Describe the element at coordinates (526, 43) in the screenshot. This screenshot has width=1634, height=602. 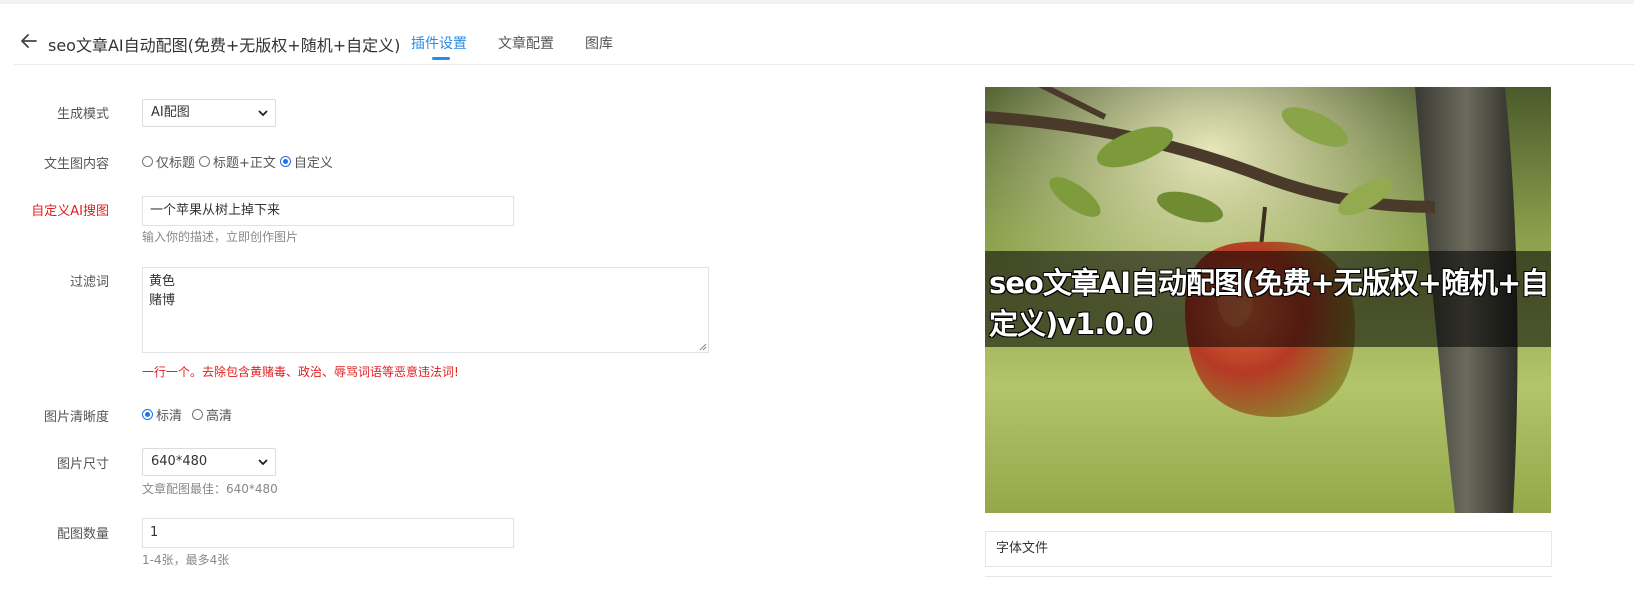
I see `tab-article-config: 文章配置` at that location.